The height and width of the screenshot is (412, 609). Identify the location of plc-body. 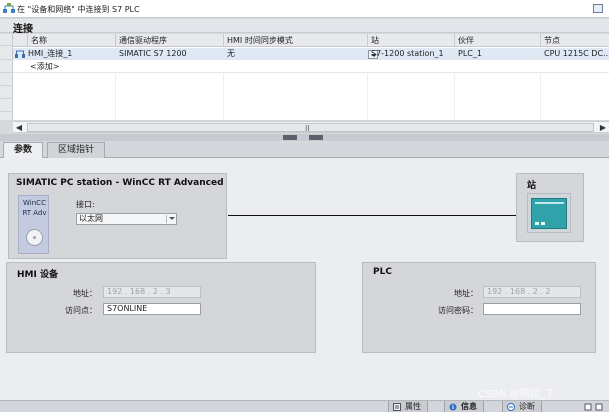
(549, 213).